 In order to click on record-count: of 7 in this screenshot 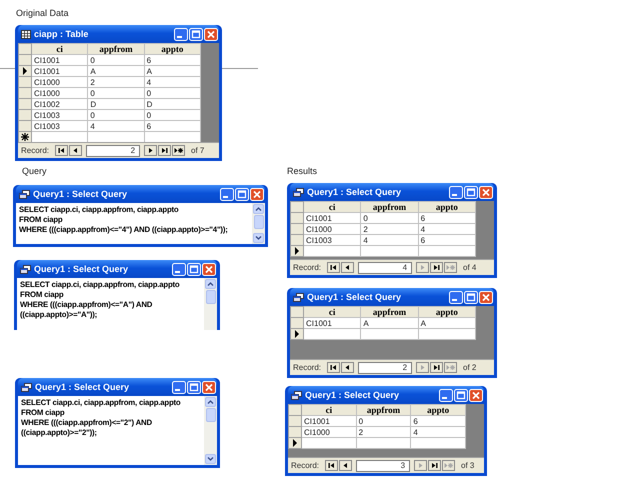, I will do `click(197, 150)`.